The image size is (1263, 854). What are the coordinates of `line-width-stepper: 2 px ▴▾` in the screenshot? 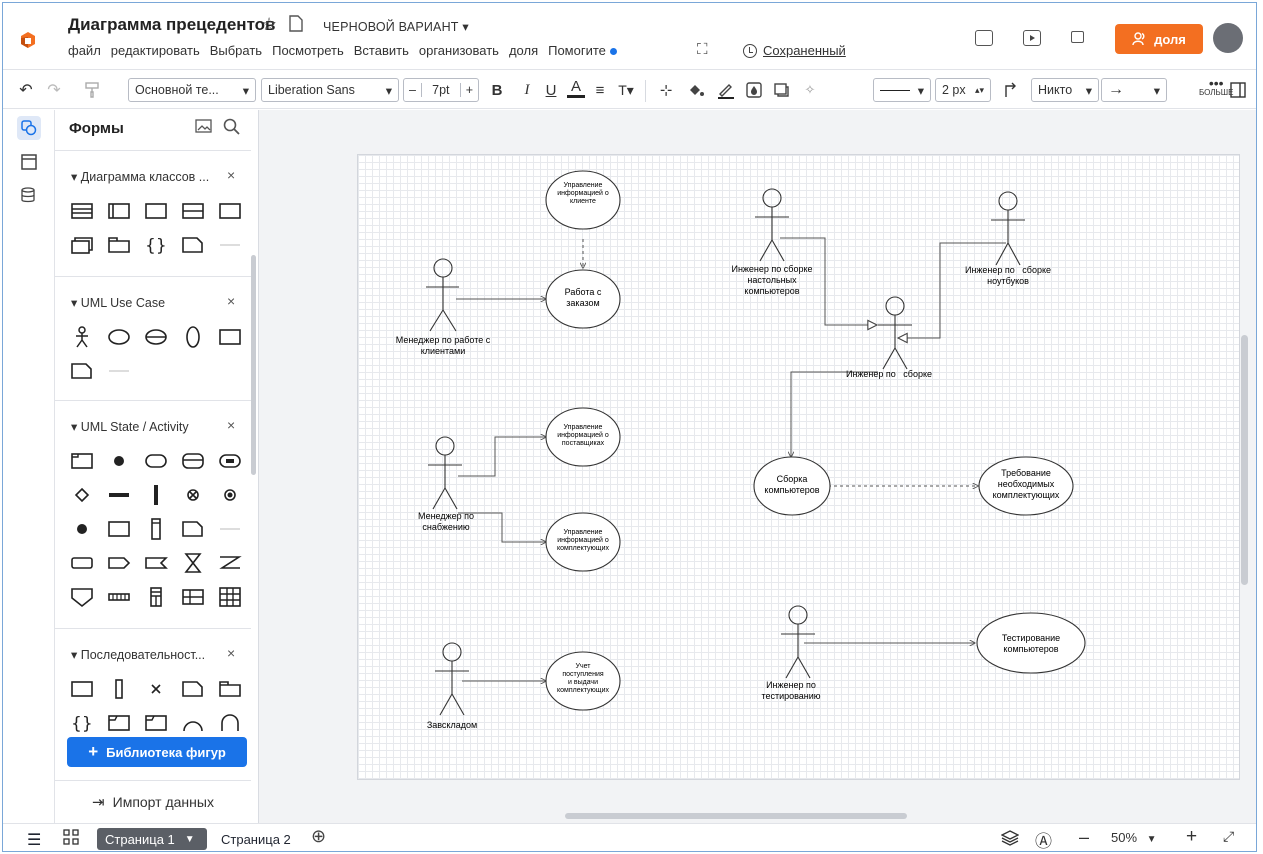 It's located at (963, 90).